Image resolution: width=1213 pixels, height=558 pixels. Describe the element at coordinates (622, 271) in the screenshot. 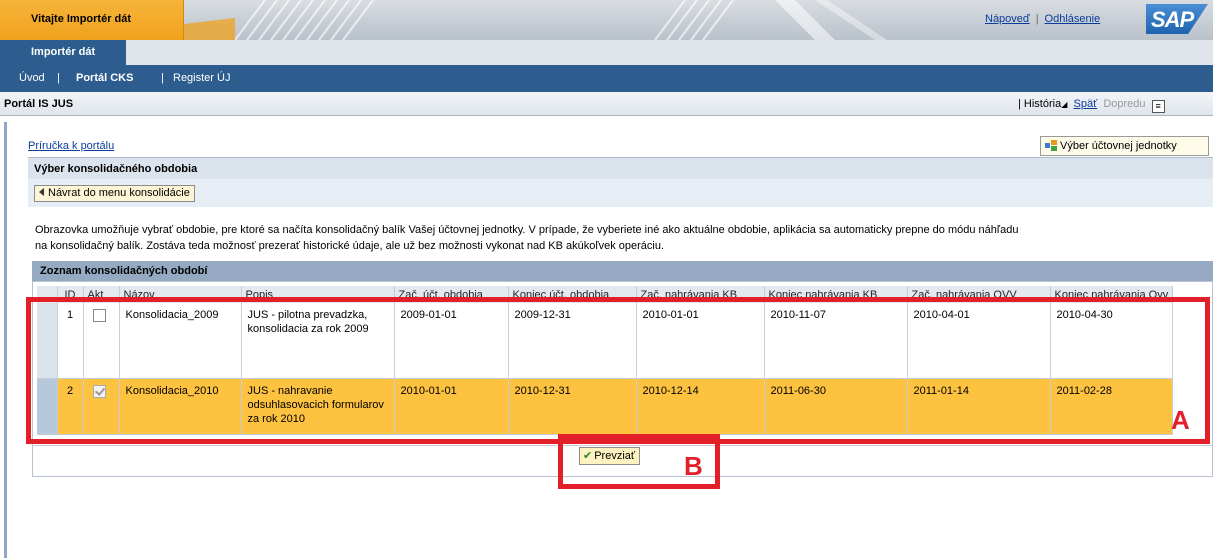

I see `list-header: Zoznam konsolidačných období` at that location.